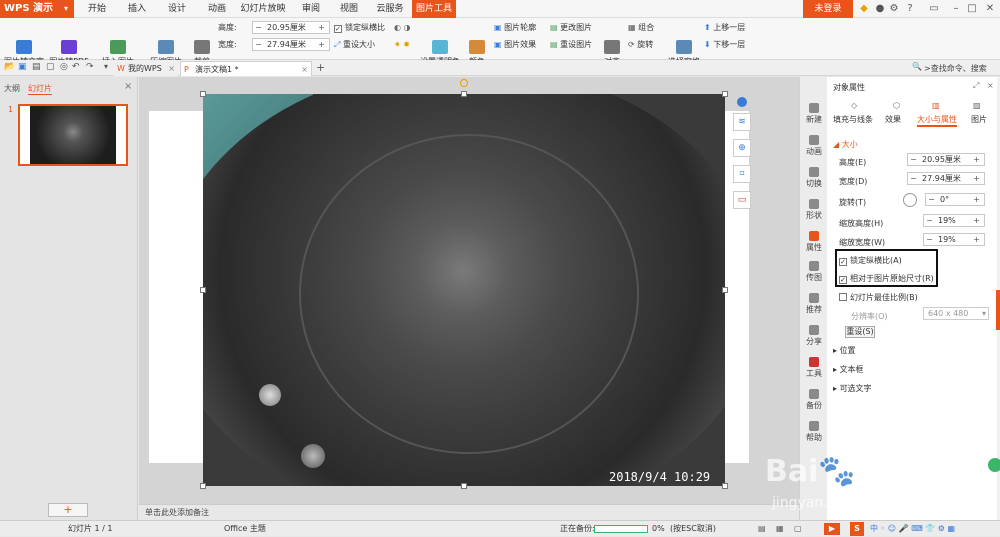 Image resolution: width=1000 pixels, height=537 pixels. What do you see at coordinates (311, 9) in the screenshot?
I see `tab-review: 审阅` at bounding box center [311, 9].